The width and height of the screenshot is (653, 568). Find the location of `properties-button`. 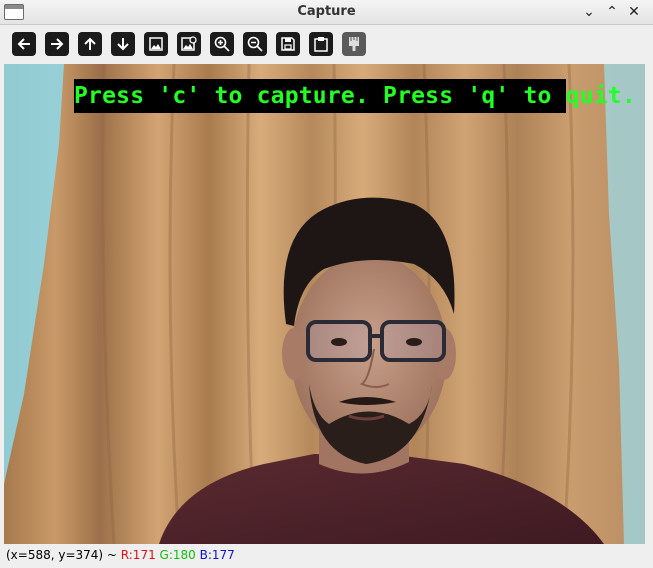

properties-button is located at coordinates (354, 44).